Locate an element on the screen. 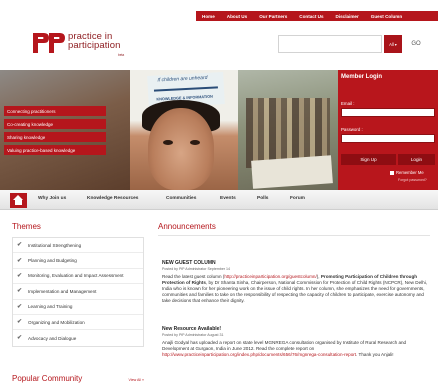  top-nav-our-partners: Our Partners is located at coordinates (273, 16).